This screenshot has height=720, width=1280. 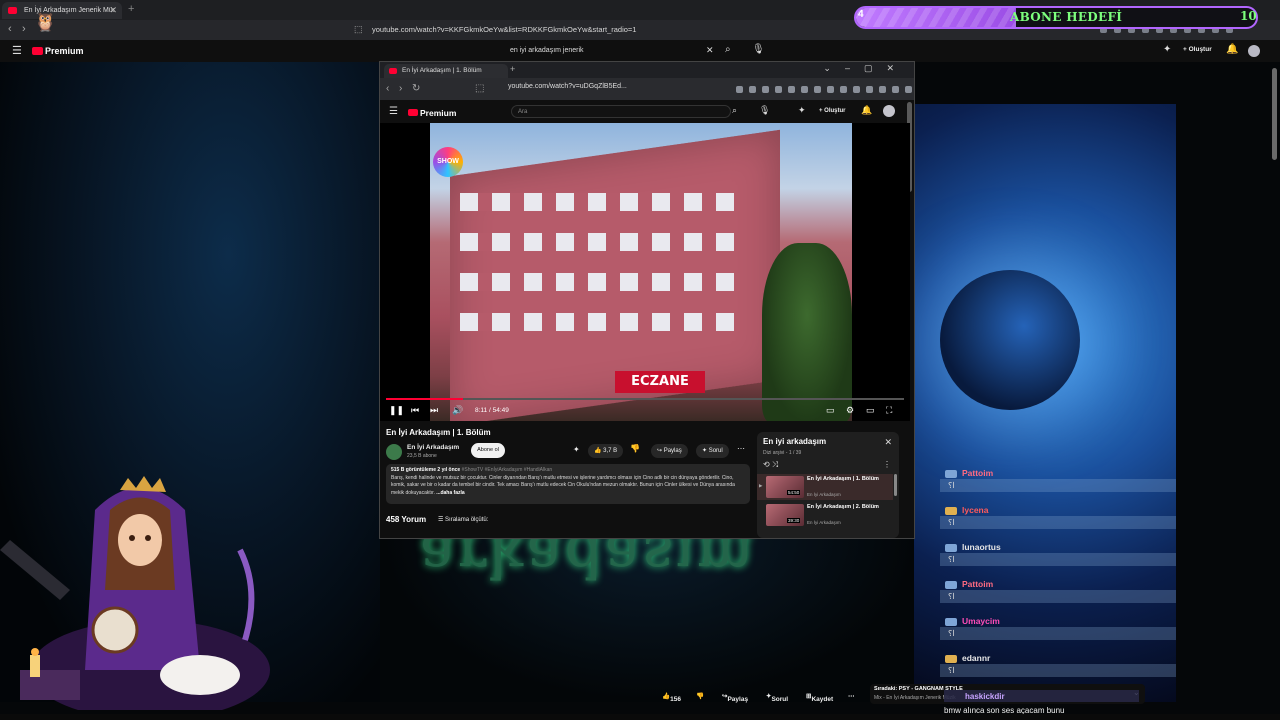 What do you see at coordinates (888, 442) in the screenshot?
I see `close-playlist-icon: ✕` at bounding box center [888, 442].